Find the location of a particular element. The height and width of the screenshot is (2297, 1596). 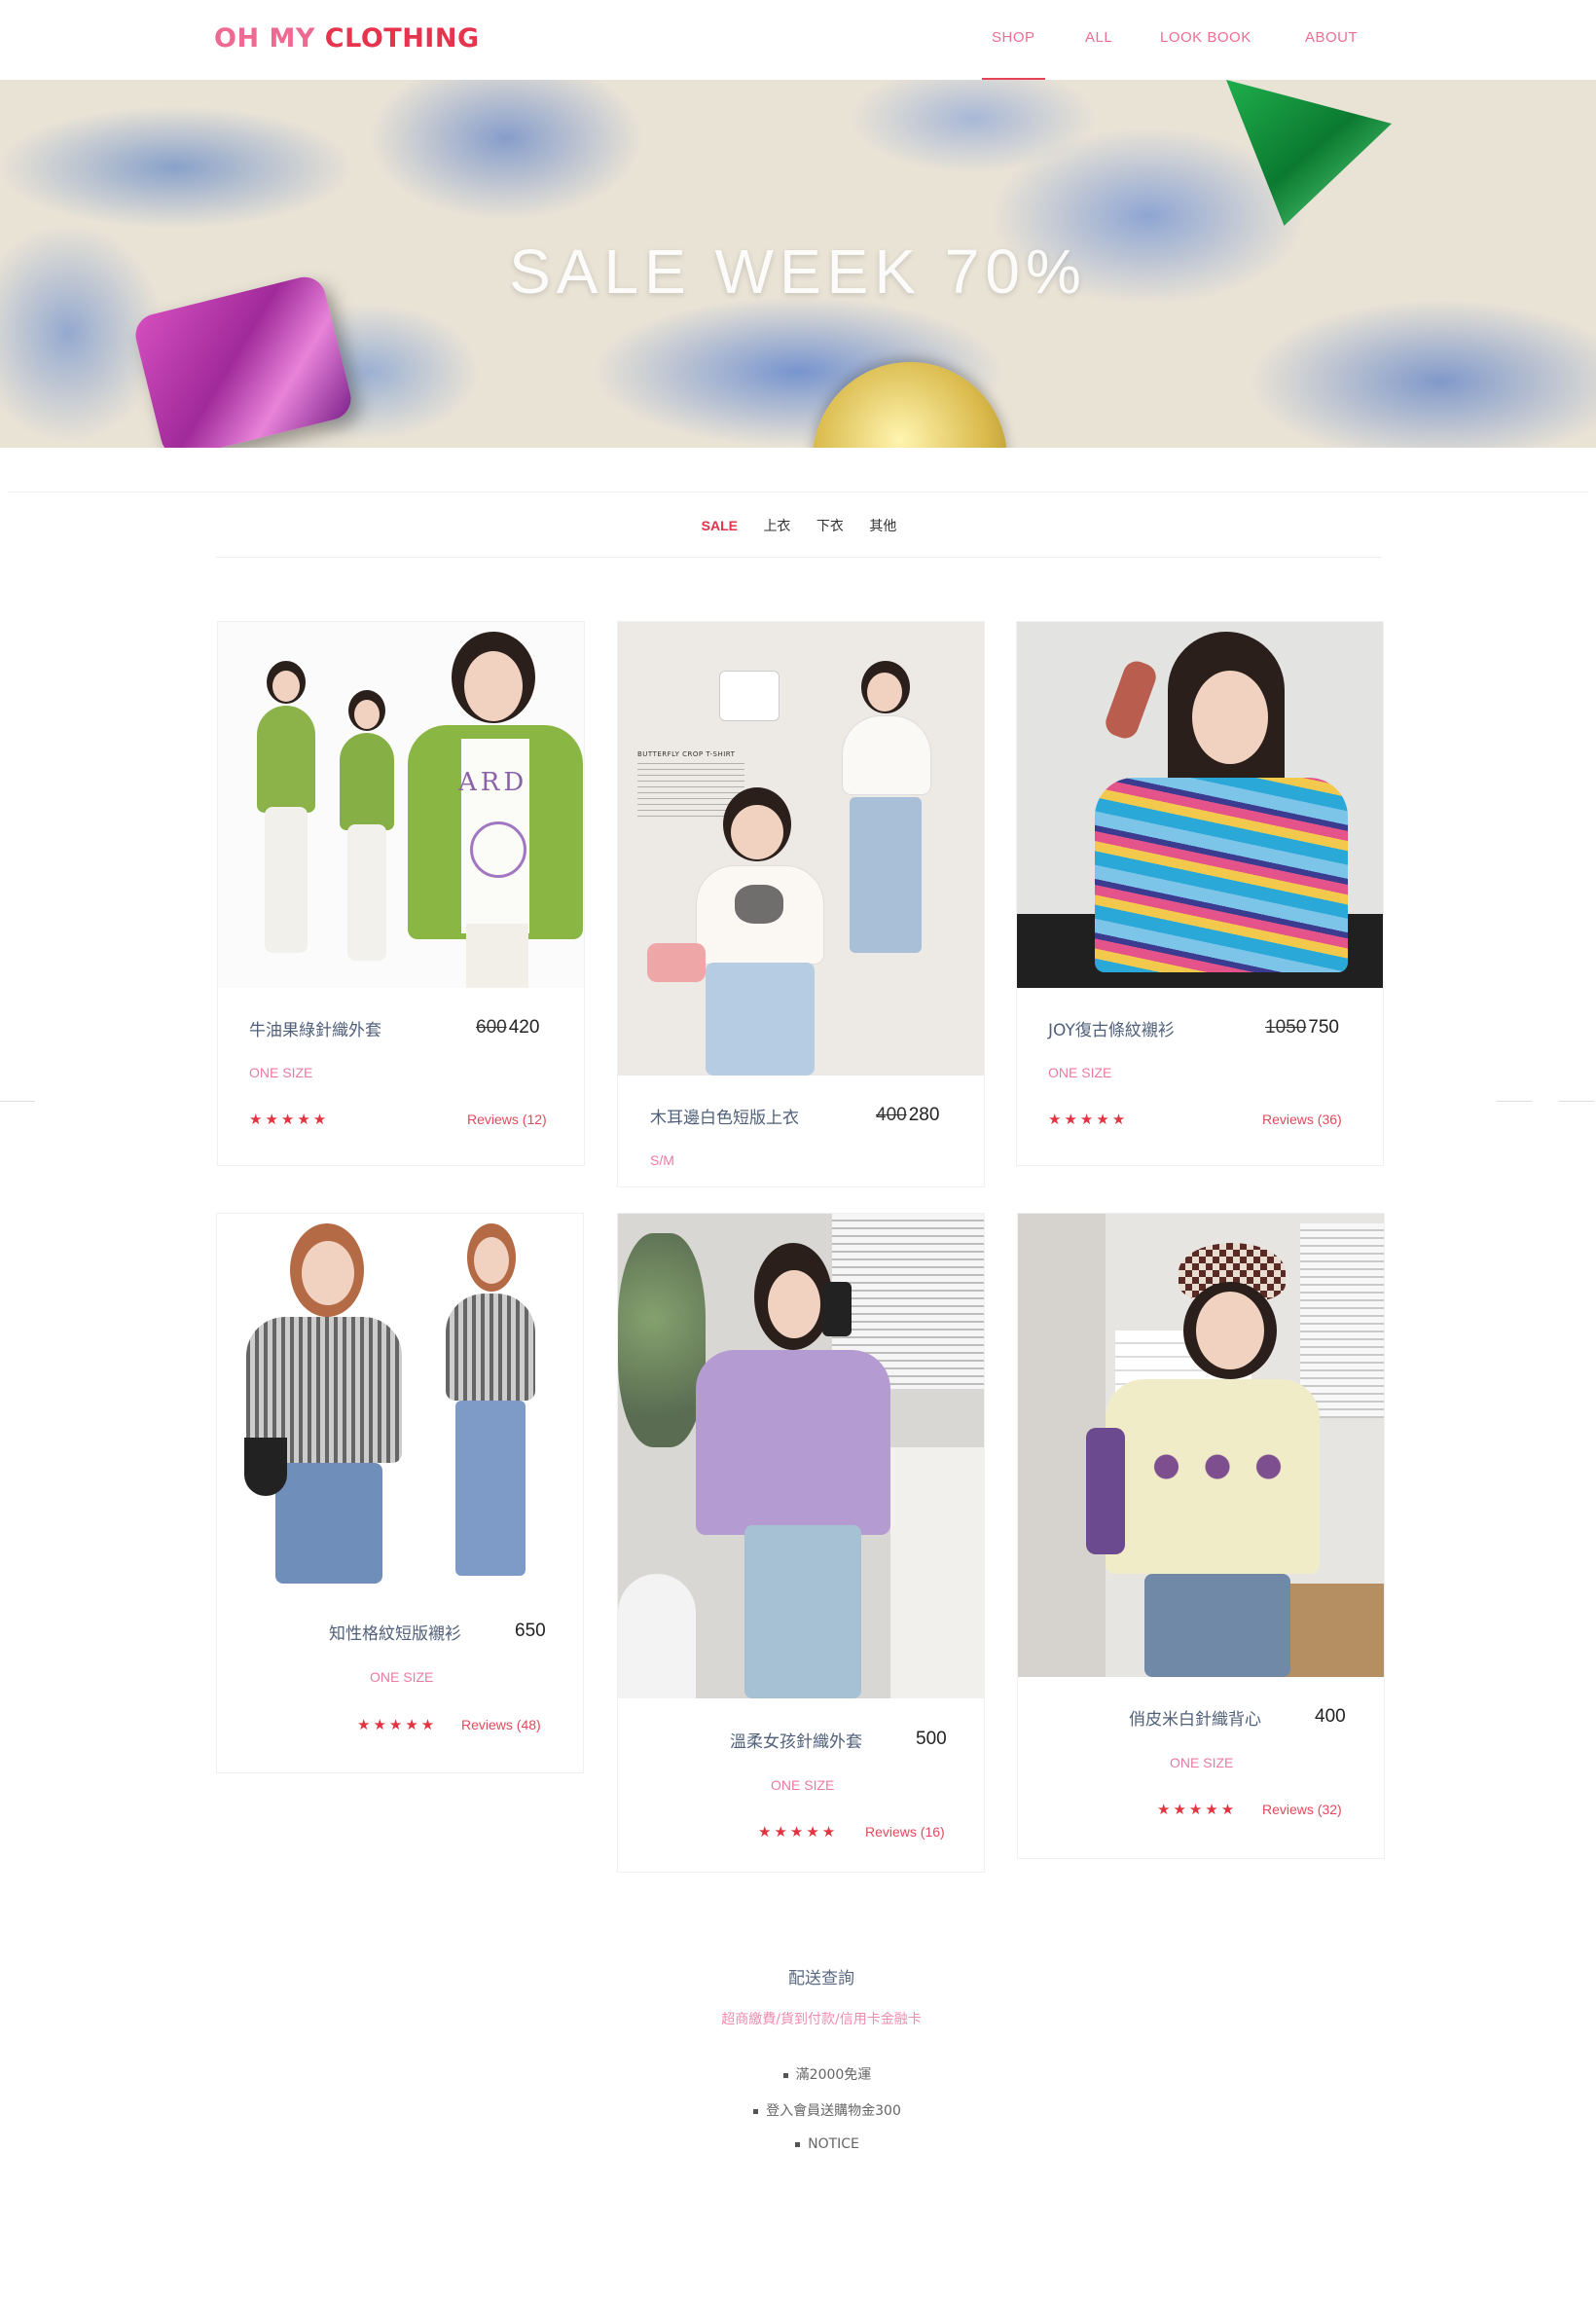

site-logo: OH MY CLOTHING is located at coordinates (347, 38).